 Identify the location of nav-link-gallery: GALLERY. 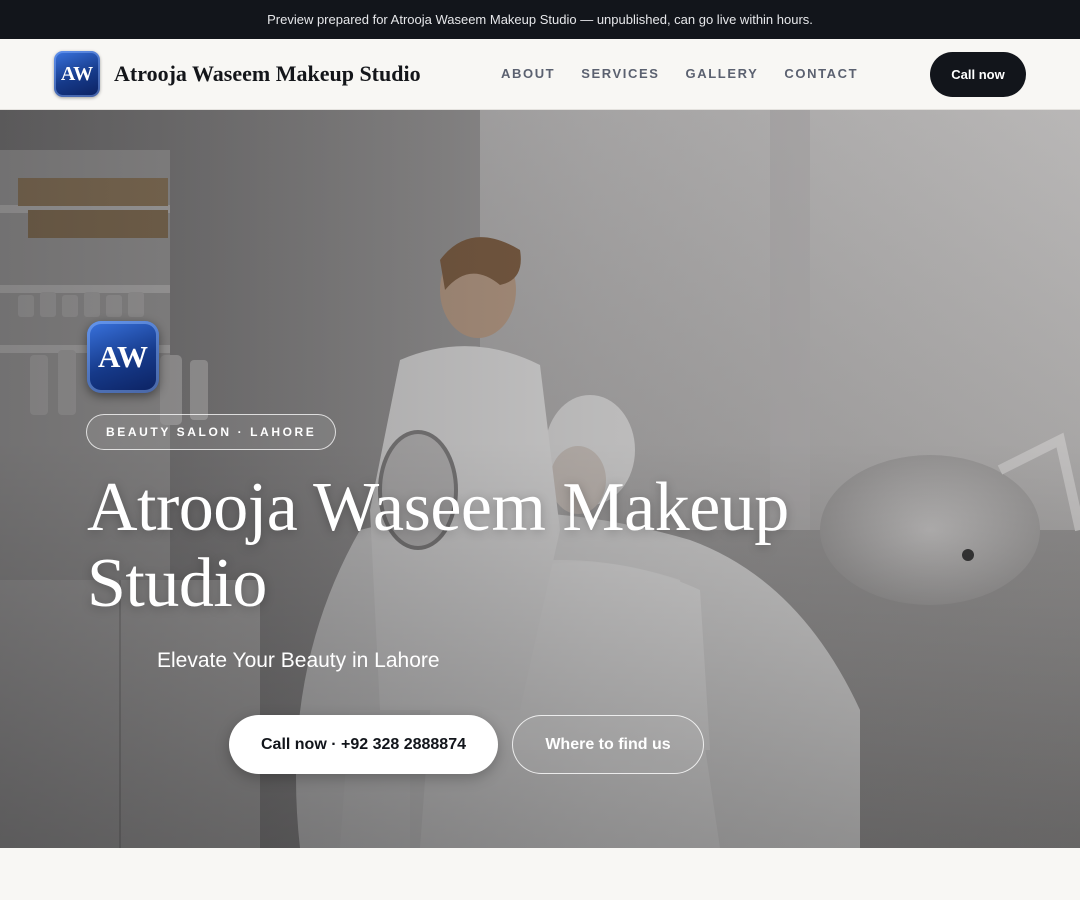
(722, 73).